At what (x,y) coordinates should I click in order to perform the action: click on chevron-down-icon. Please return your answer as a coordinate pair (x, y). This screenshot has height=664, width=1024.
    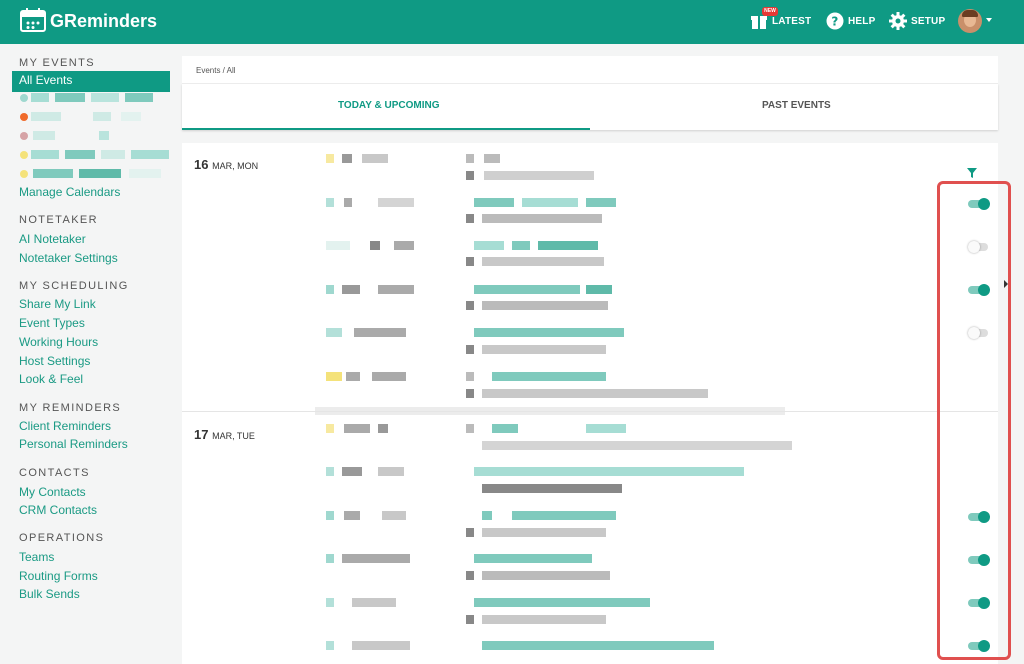
    Looking at the image, I should click on (989, 20).